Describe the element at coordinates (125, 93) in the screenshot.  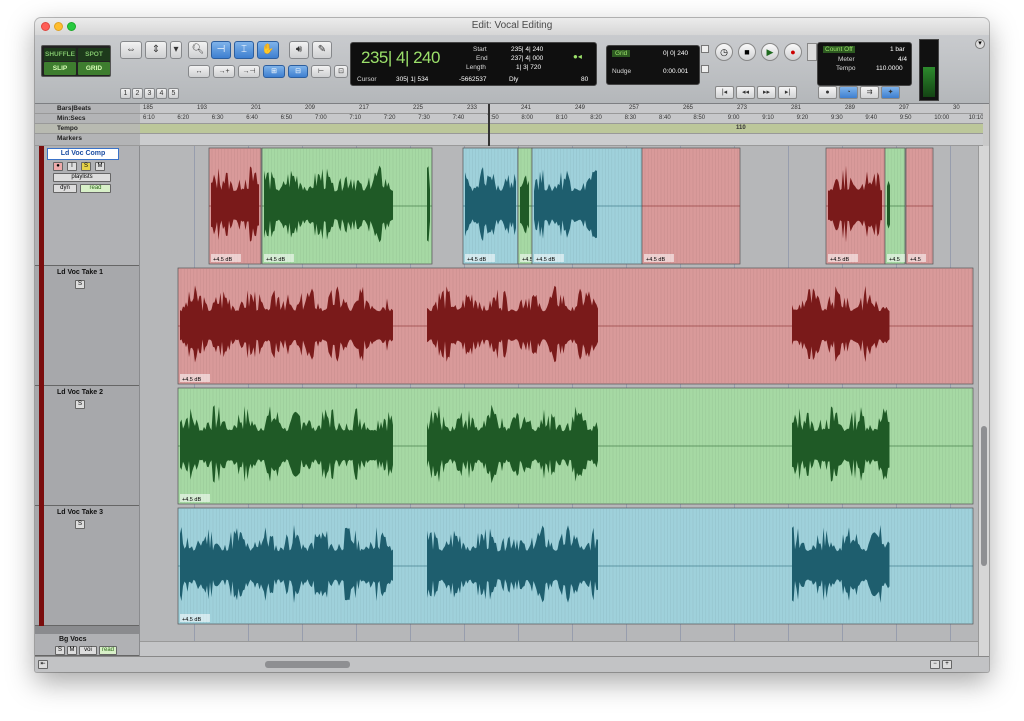
I see `zoom-preset-1: 1` at that location.